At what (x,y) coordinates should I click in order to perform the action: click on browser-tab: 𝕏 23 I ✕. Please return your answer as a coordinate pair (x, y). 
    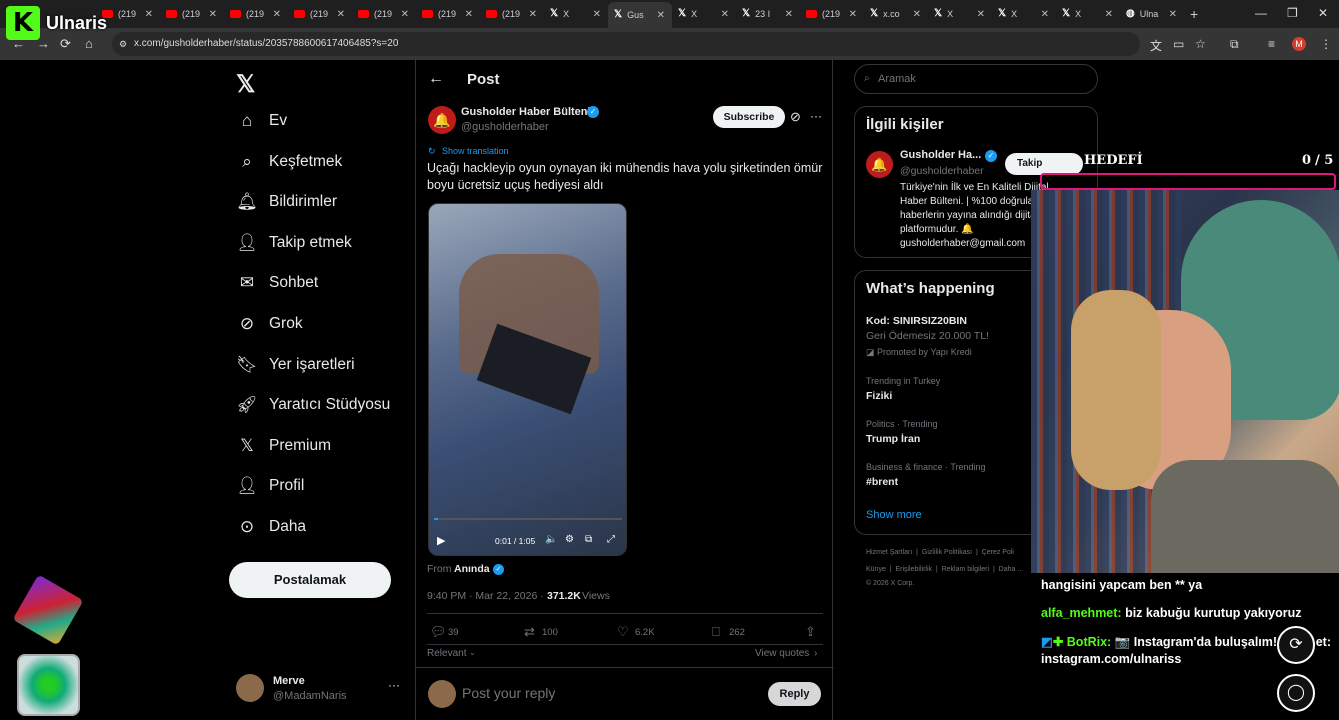
    Looking at the image, I should click on (768, 14).